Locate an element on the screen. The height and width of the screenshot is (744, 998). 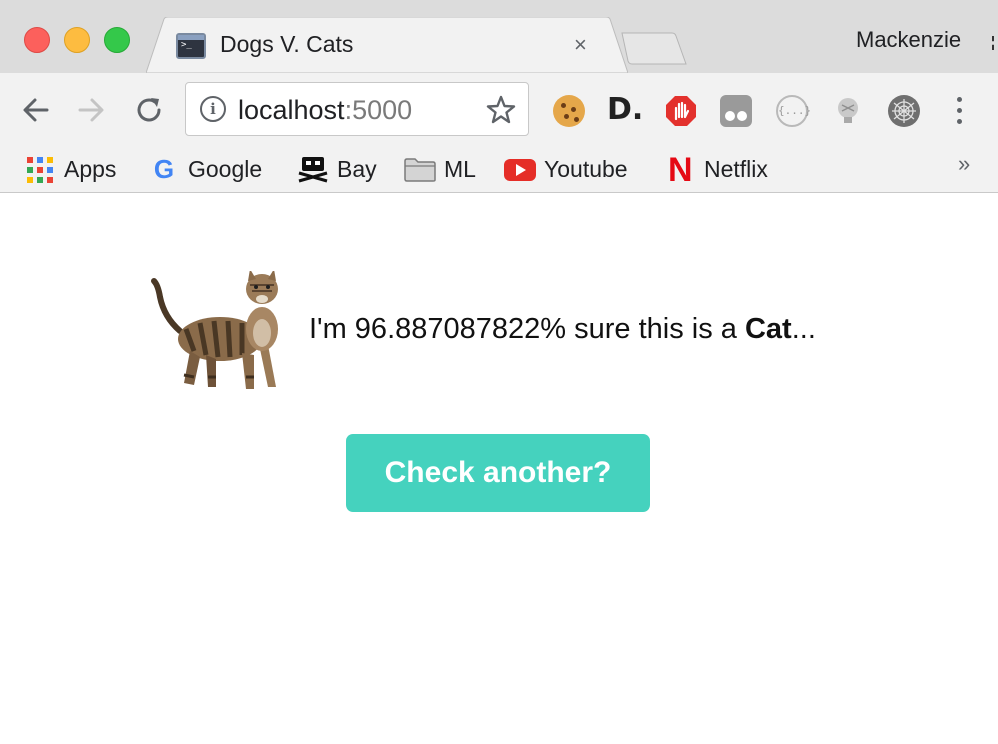
address-bar: i localhost:5000 is located at coordinates (357, 109).